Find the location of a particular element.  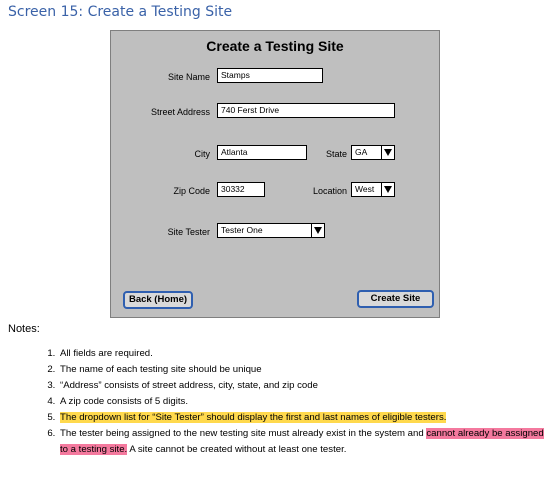

site-tester-dropdown: Tester One is located at coordinates (271, 230).